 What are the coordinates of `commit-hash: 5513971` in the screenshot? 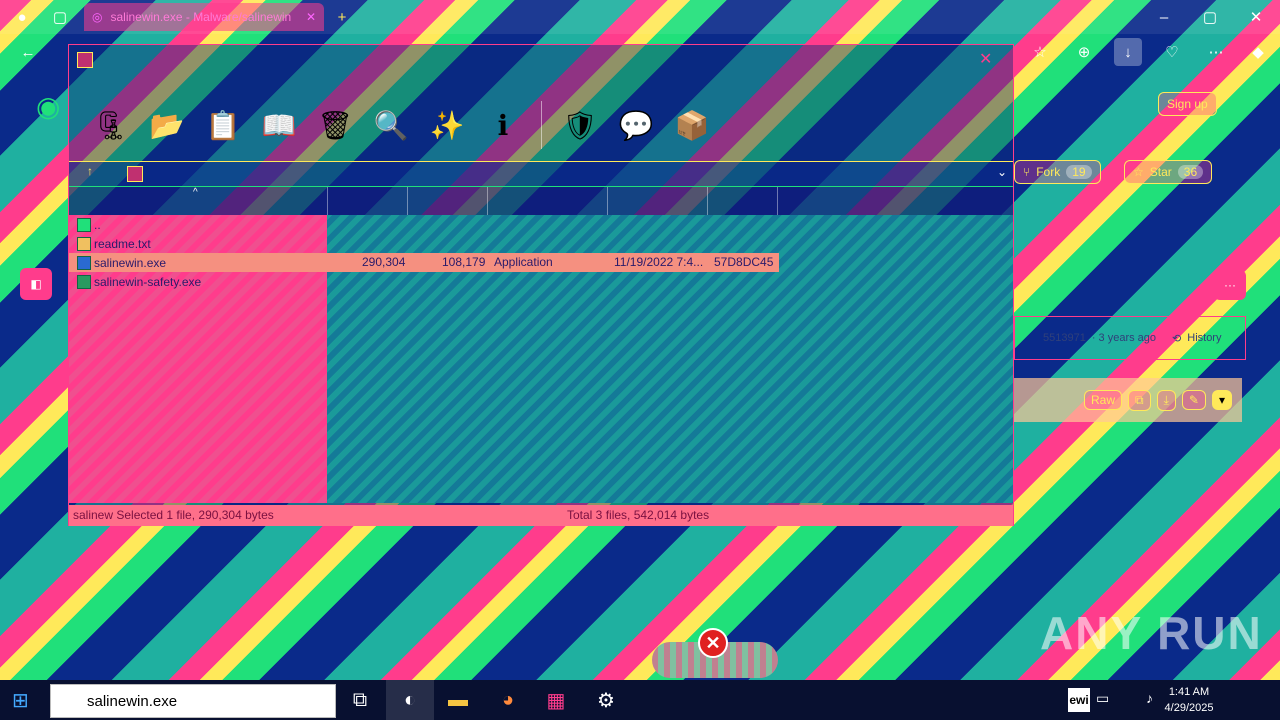 It's located at (1064, 338).